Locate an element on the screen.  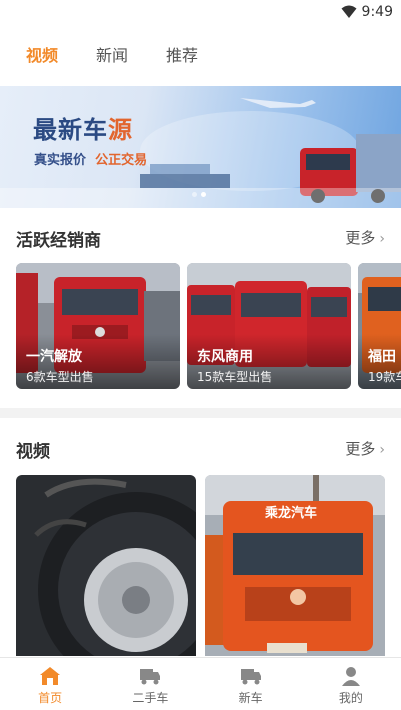
truck-icon is located at coordinates (250, 677).